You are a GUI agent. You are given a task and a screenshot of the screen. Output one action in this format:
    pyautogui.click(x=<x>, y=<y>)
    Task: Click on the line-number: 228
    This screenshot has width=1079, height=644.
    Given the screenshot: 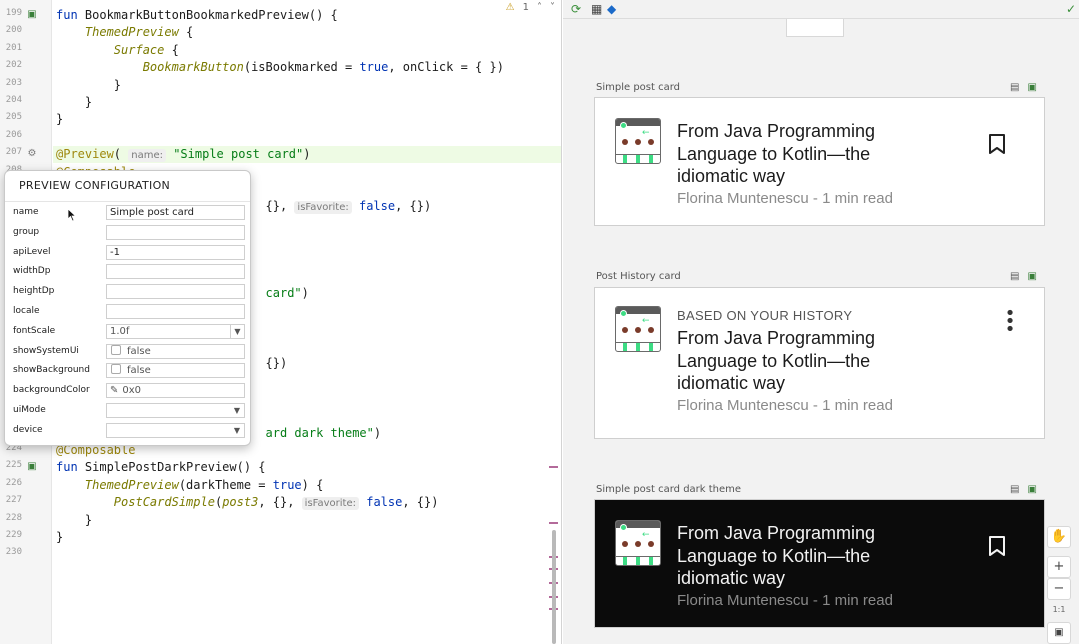 What is the action you would take?
    pyautogui.click(x=13, y=517)
    